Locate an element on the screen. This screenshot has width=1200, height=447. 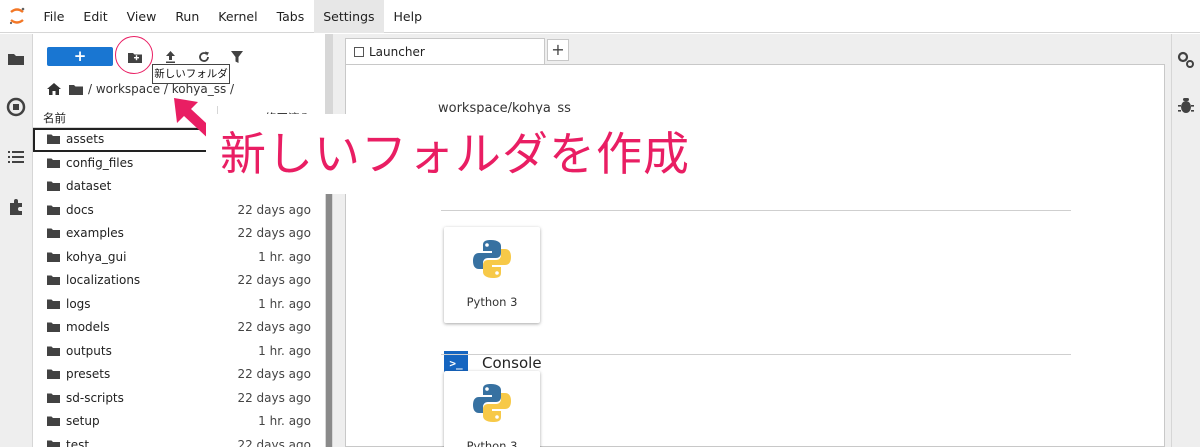
column-header-name: 名前 is located at coordinates (54, 118).